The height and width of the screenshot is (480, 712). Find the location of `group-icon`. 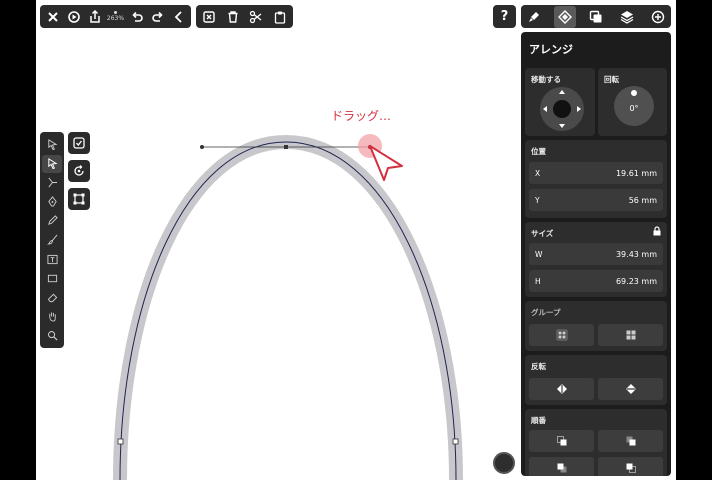

group-icon is located at coordinates (561, 335).